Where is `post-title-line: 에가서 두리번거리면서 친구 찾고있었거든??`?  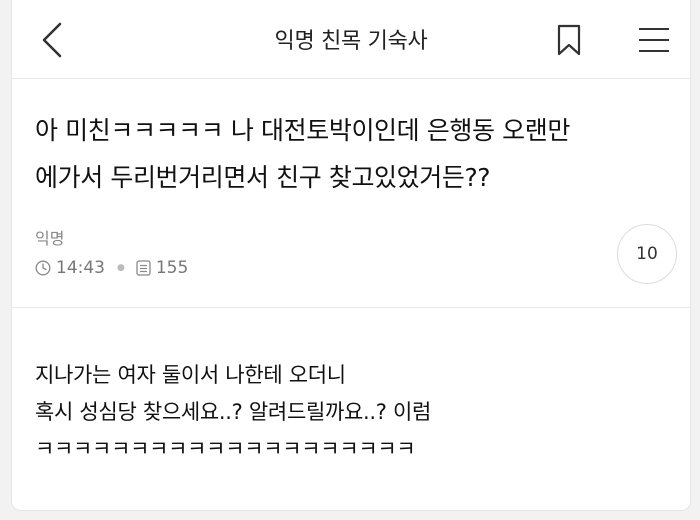 post-title-line: 에가서 두리번거리면서 친구 찾고있었거든?? is located at coordinates (263, 177).